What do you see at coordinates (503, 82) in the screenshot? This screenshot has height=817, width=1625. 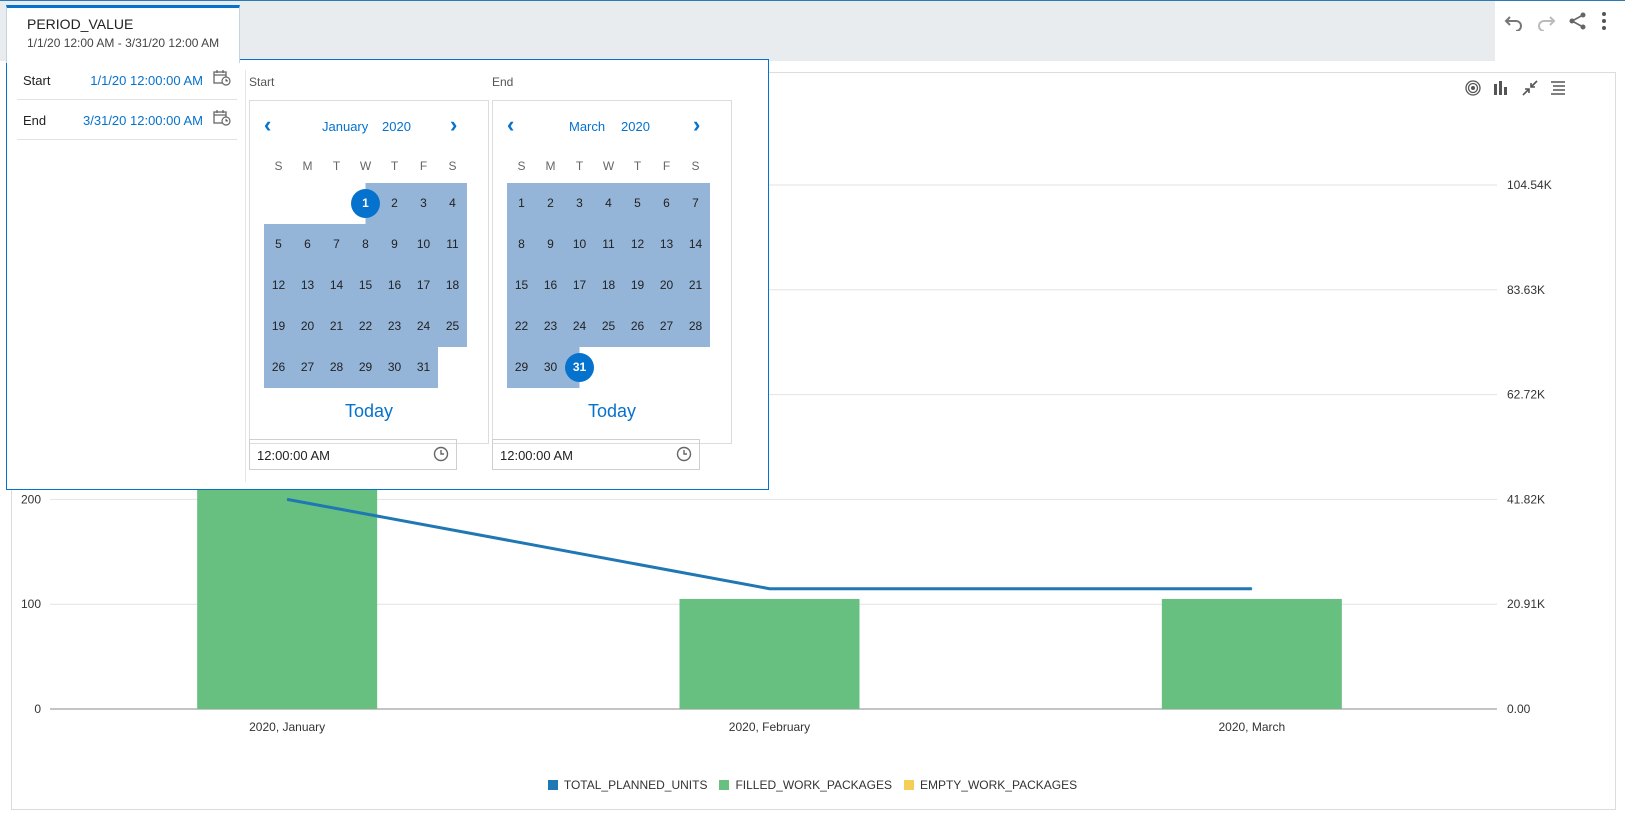 I see `end-calendar-header: End` at bounding box center [503, 82].